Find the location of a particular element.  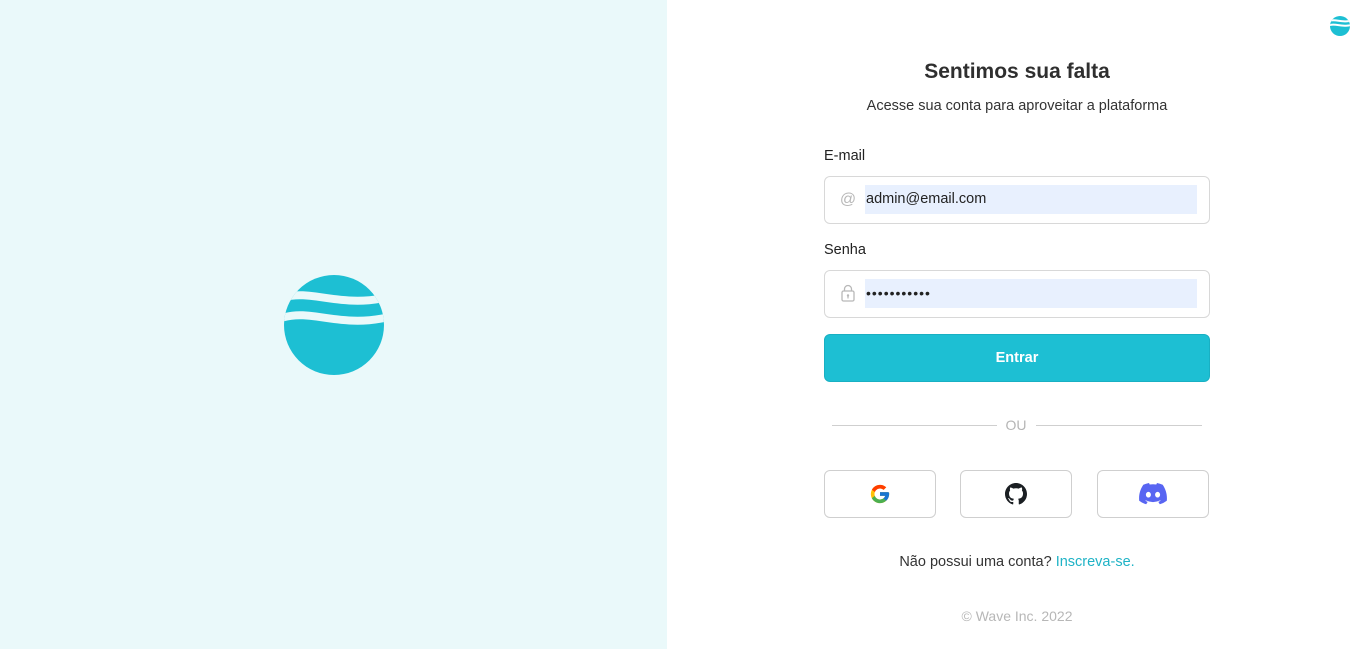

login-button: Entrar is located at coordinates (1017, 358).